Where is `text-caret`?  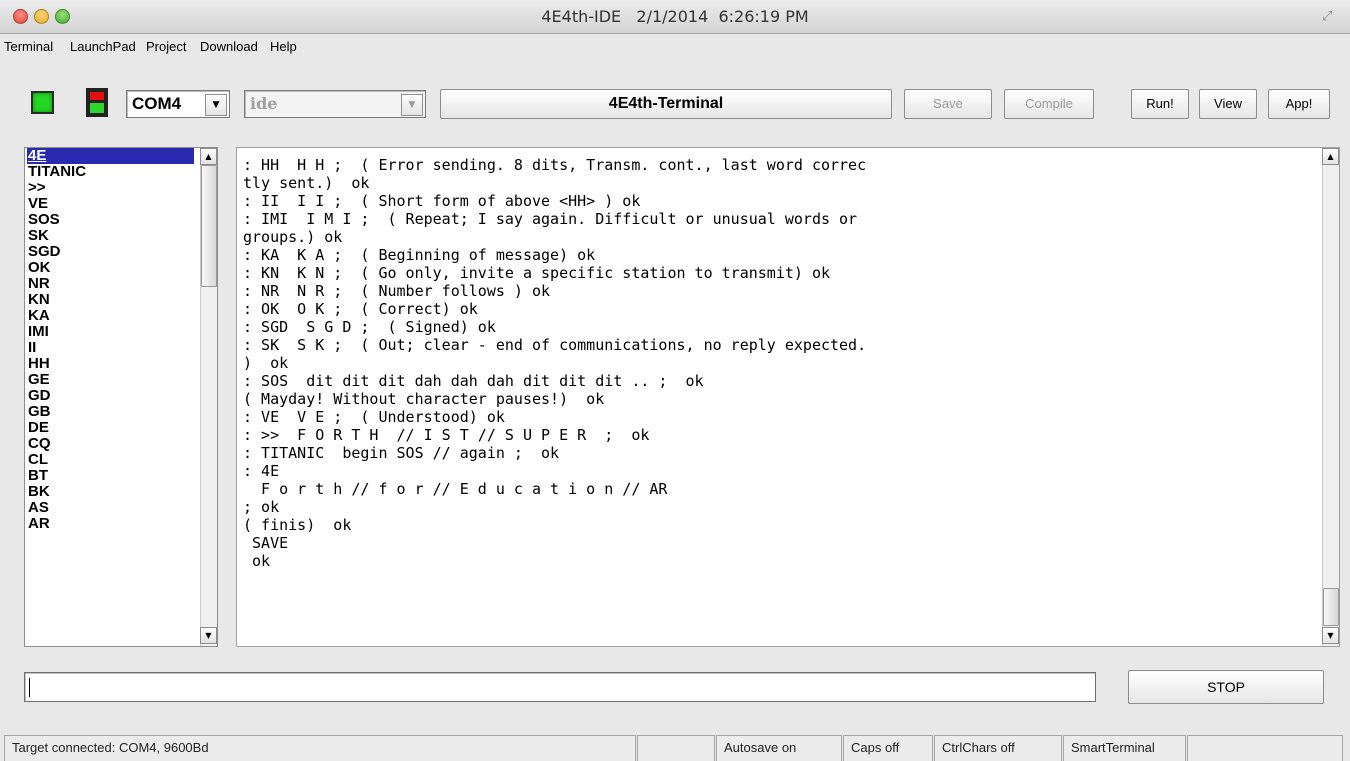
text-caret is located at coordinates (29, 687).